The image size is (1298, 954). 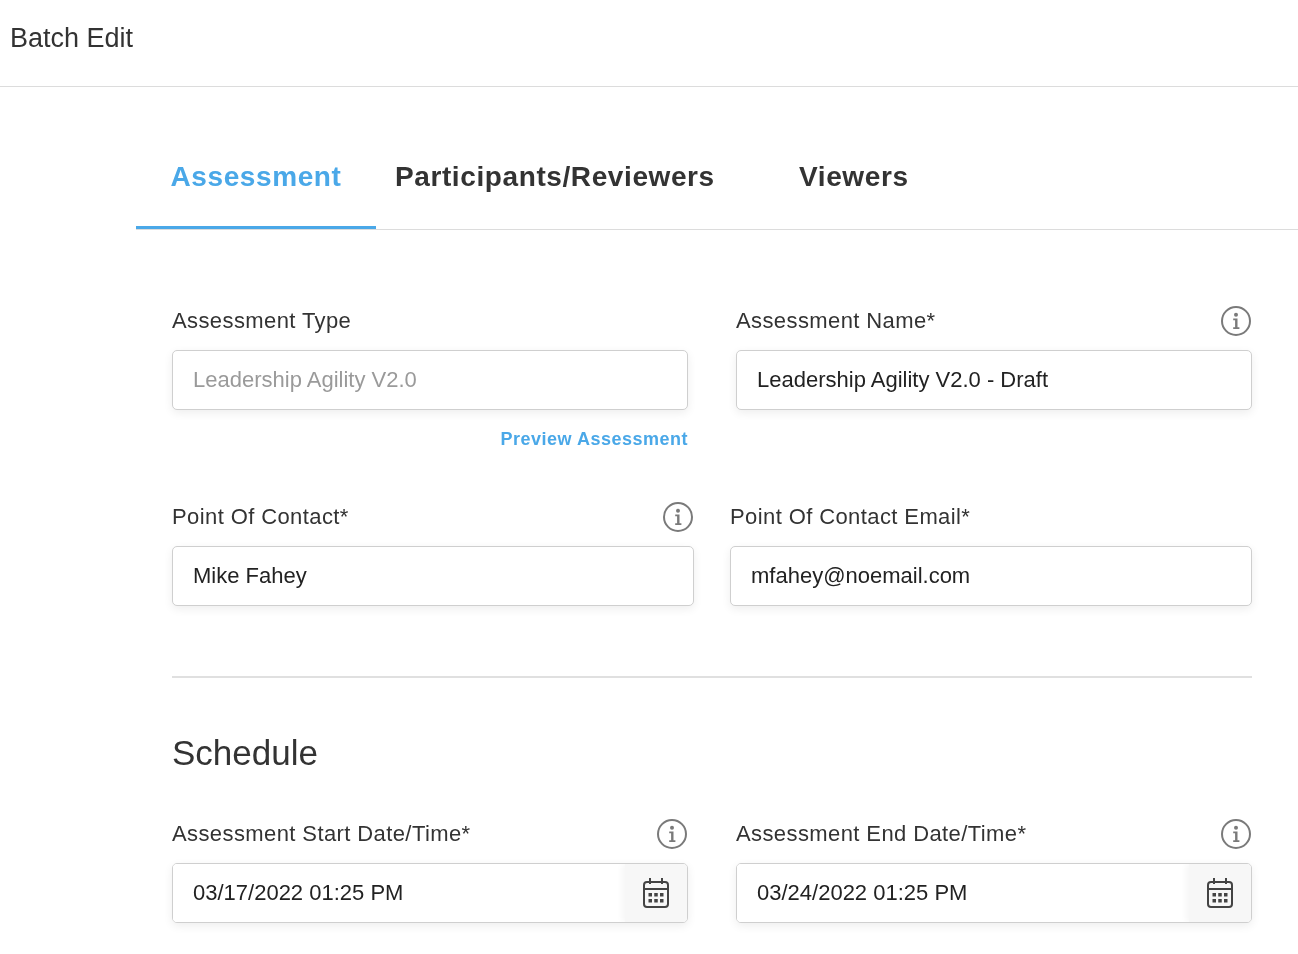 I want to click on date-field: 03/24/2022 01:25 PM, so click(x=994, y=893).